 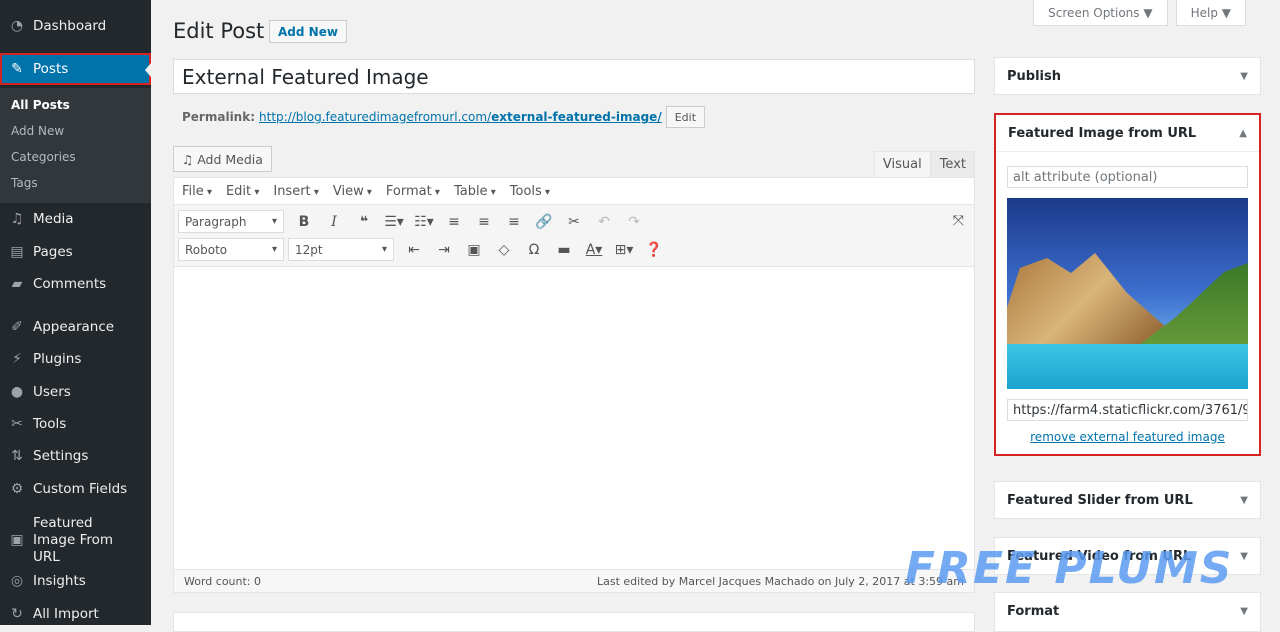 What do you see at coordinates (544, 222) in the screenshot?
I see `link-icon: 🔗` at bounding box center [544, 222].